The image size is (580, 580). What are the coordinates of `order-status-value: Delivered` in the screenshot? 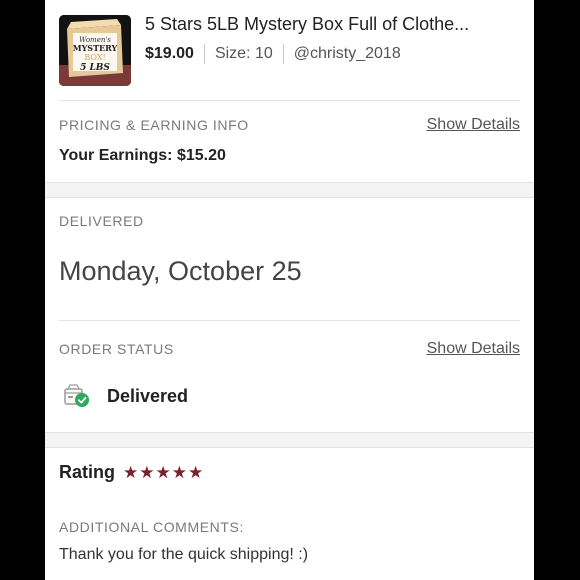 It's located at (148, 395).